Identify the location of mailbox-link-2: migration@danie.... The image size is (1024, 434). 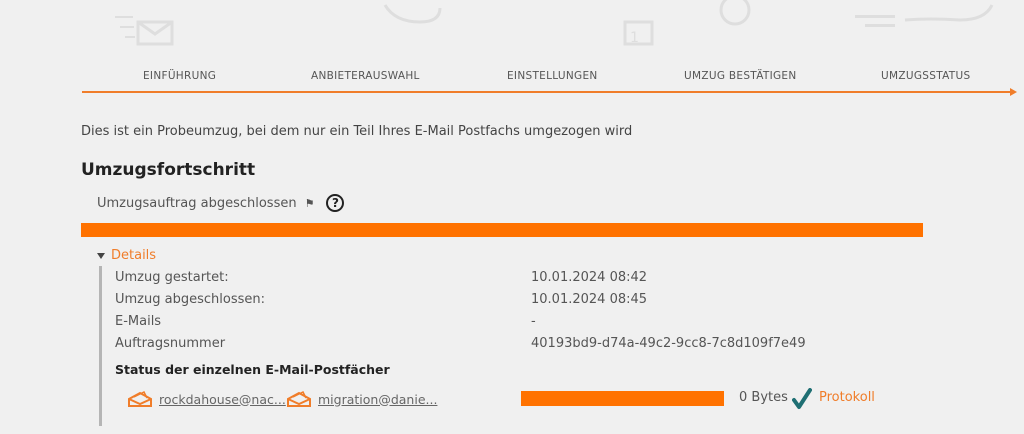
(361, 399).